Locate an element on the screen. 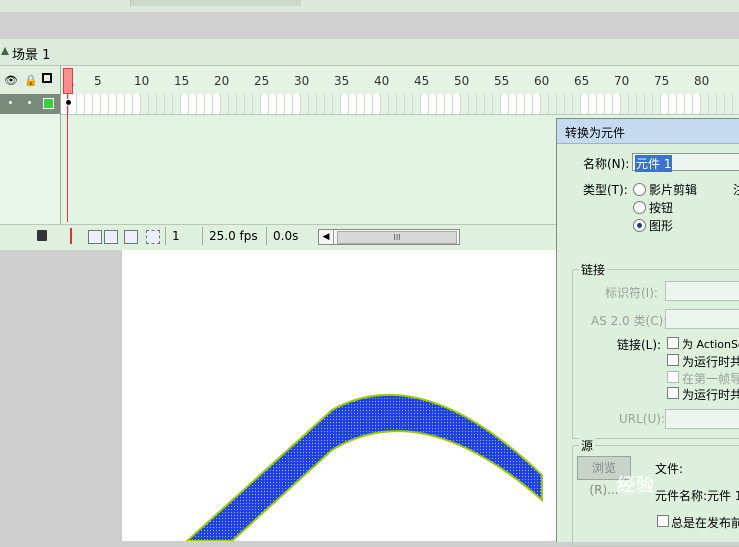 Image resolution: width=739 pixels, height=547 pixels. playhead is located at coordinates (68, 81).